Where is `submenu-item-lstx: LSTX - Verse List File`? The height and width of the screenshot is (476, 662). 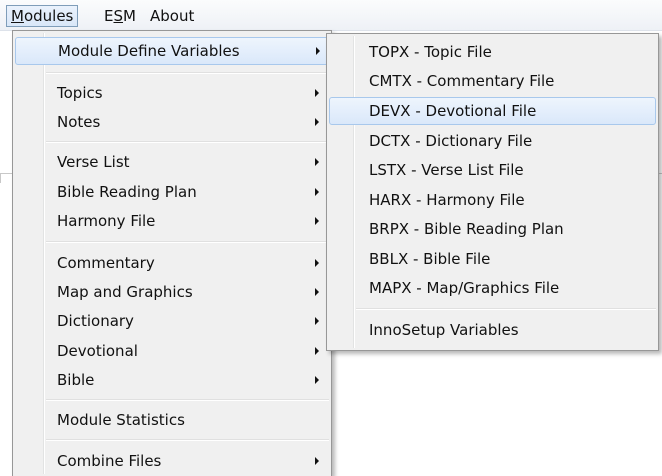
submenu-item-lstx: LSTX - Verse List File is located at coordinates (492, 170).